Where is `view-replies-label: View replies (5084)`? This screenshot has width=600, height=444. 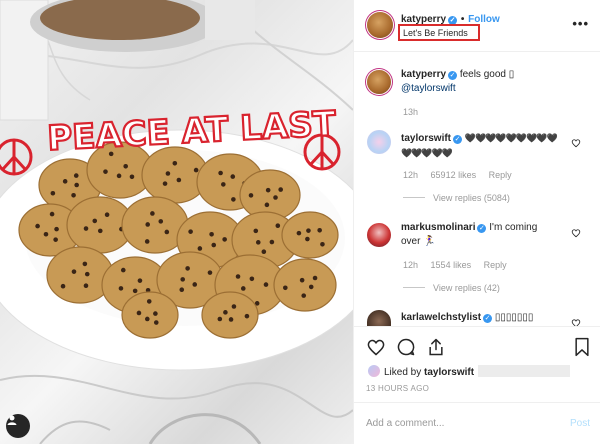 view-replies-label: View replies (5084) is located at coordinates (471, 198).